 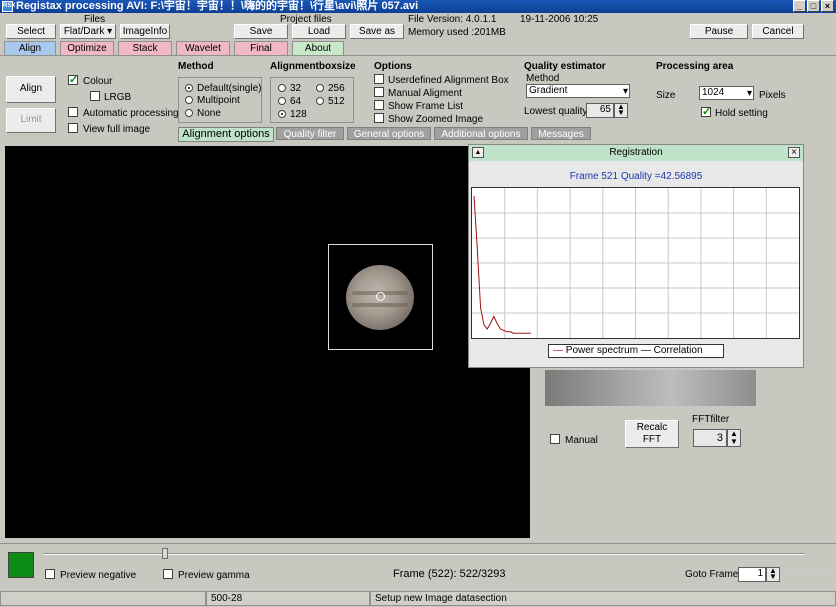 What do you see at coordinates (214, 575) in the screenshot?
I see `preview-gamma-label: Preview gamma` at bounding box center [214, 575].